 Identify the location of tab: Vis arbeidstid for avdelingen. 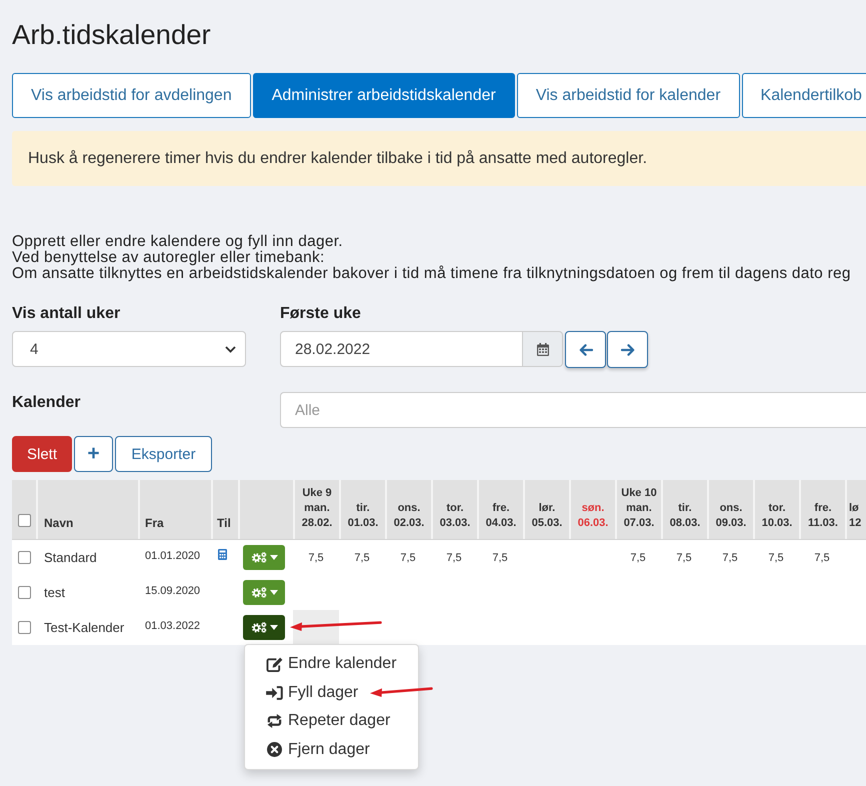
(131, 95).